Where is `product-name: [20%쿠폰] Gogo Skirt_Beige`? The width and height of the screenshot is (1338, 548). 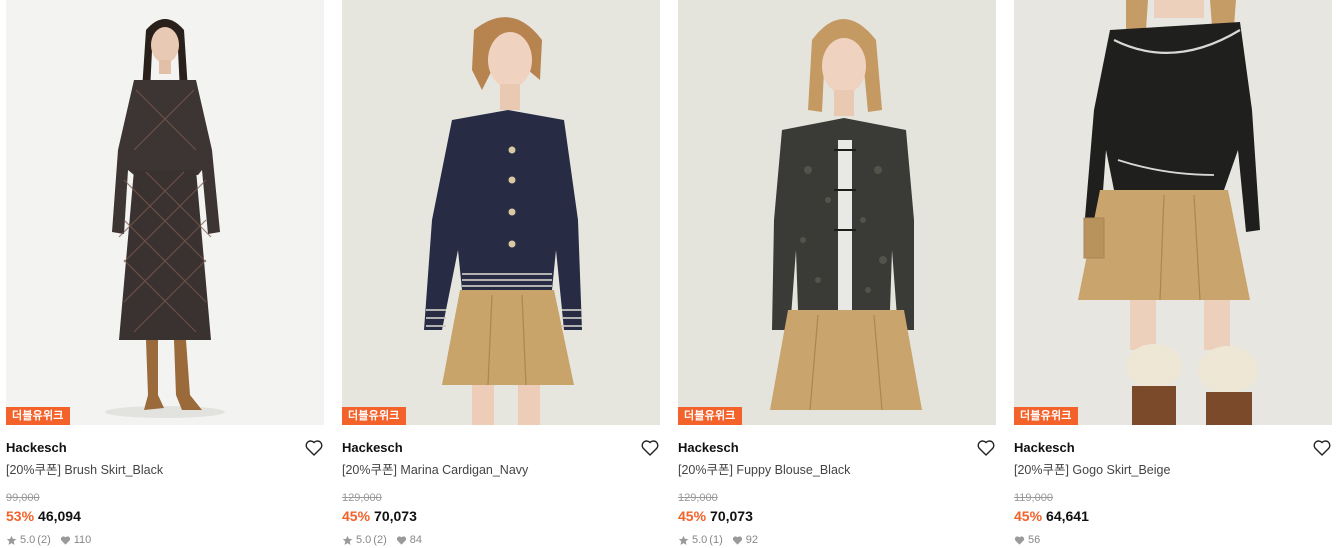
product-name: [20%쿠폰] Gogo Skirt_Beige is located at coordinates (1173, 470).